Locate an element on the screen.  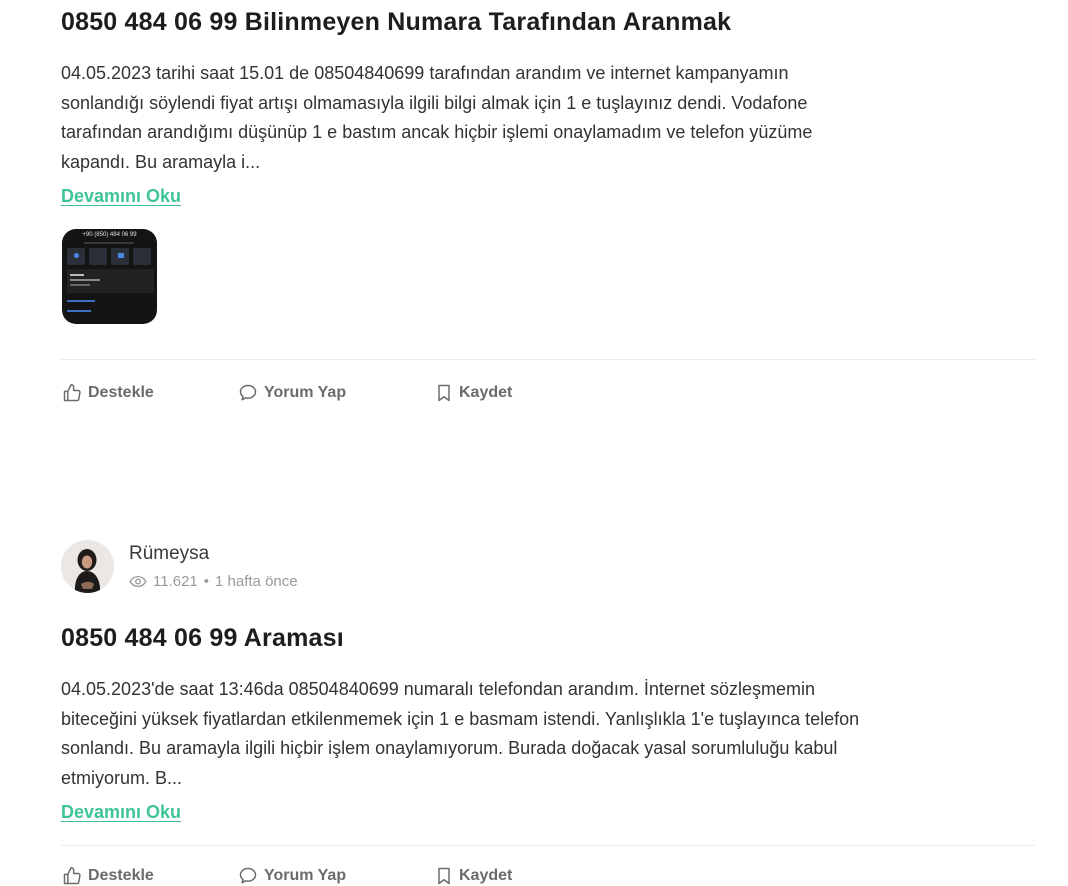
eye-icon is located at coordinates (138, 581).